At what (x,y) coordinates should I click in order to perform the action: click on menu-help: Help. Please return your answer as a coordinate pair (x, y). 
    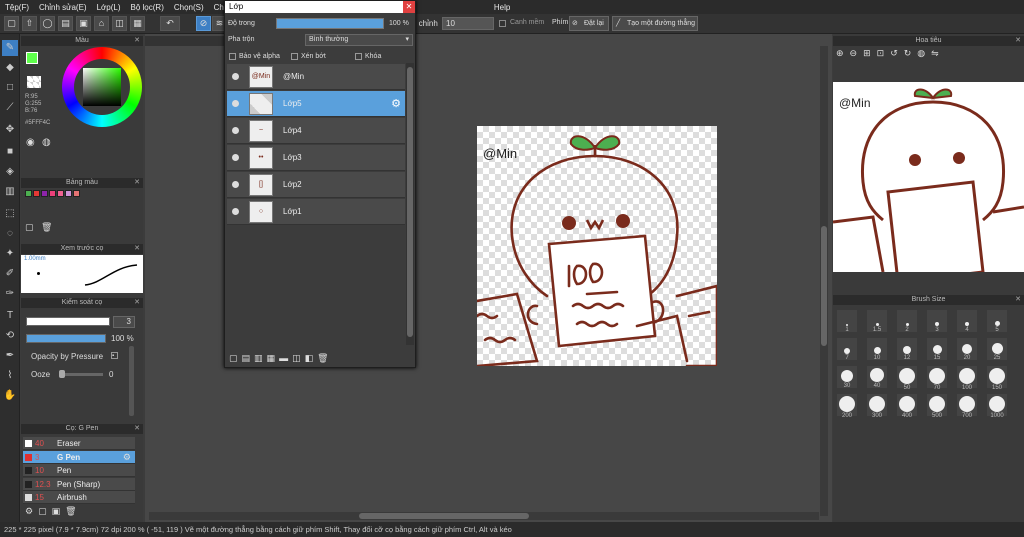
    Looking at the image, I should click on (502, 7).